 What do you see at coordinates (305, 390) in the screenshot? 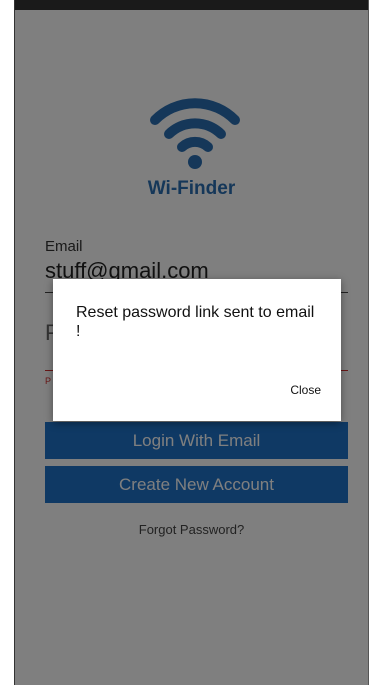
I see `close-button: Close` at bounding box center [305, 390].